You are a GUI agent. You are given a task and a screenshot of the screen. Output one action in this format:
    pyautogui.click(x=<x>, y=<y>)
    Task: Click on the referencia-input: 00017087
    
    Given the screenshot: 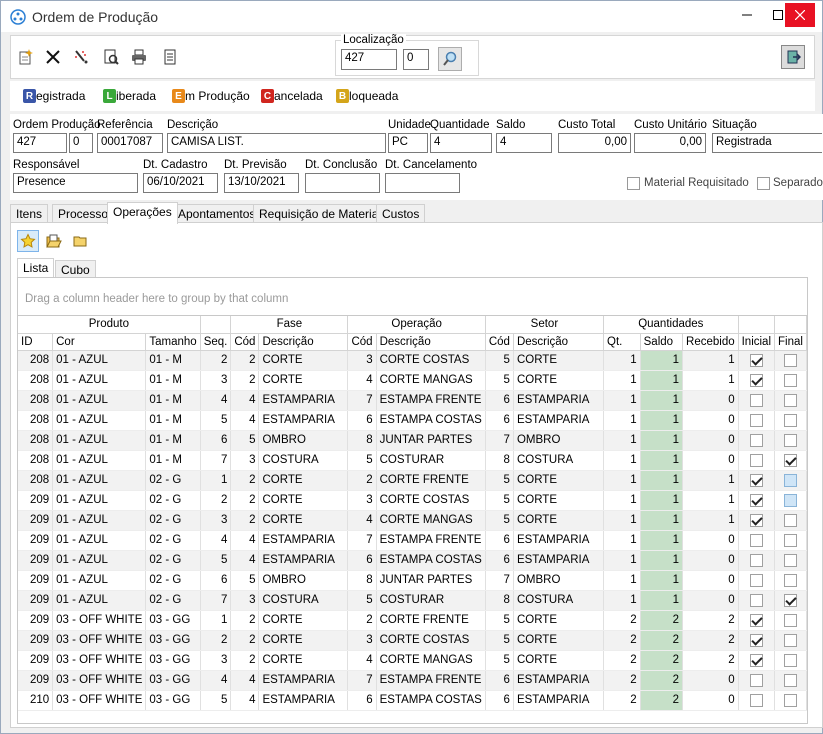 What is the action you would take?
    pyautogui.click(x=130, y=143)
    